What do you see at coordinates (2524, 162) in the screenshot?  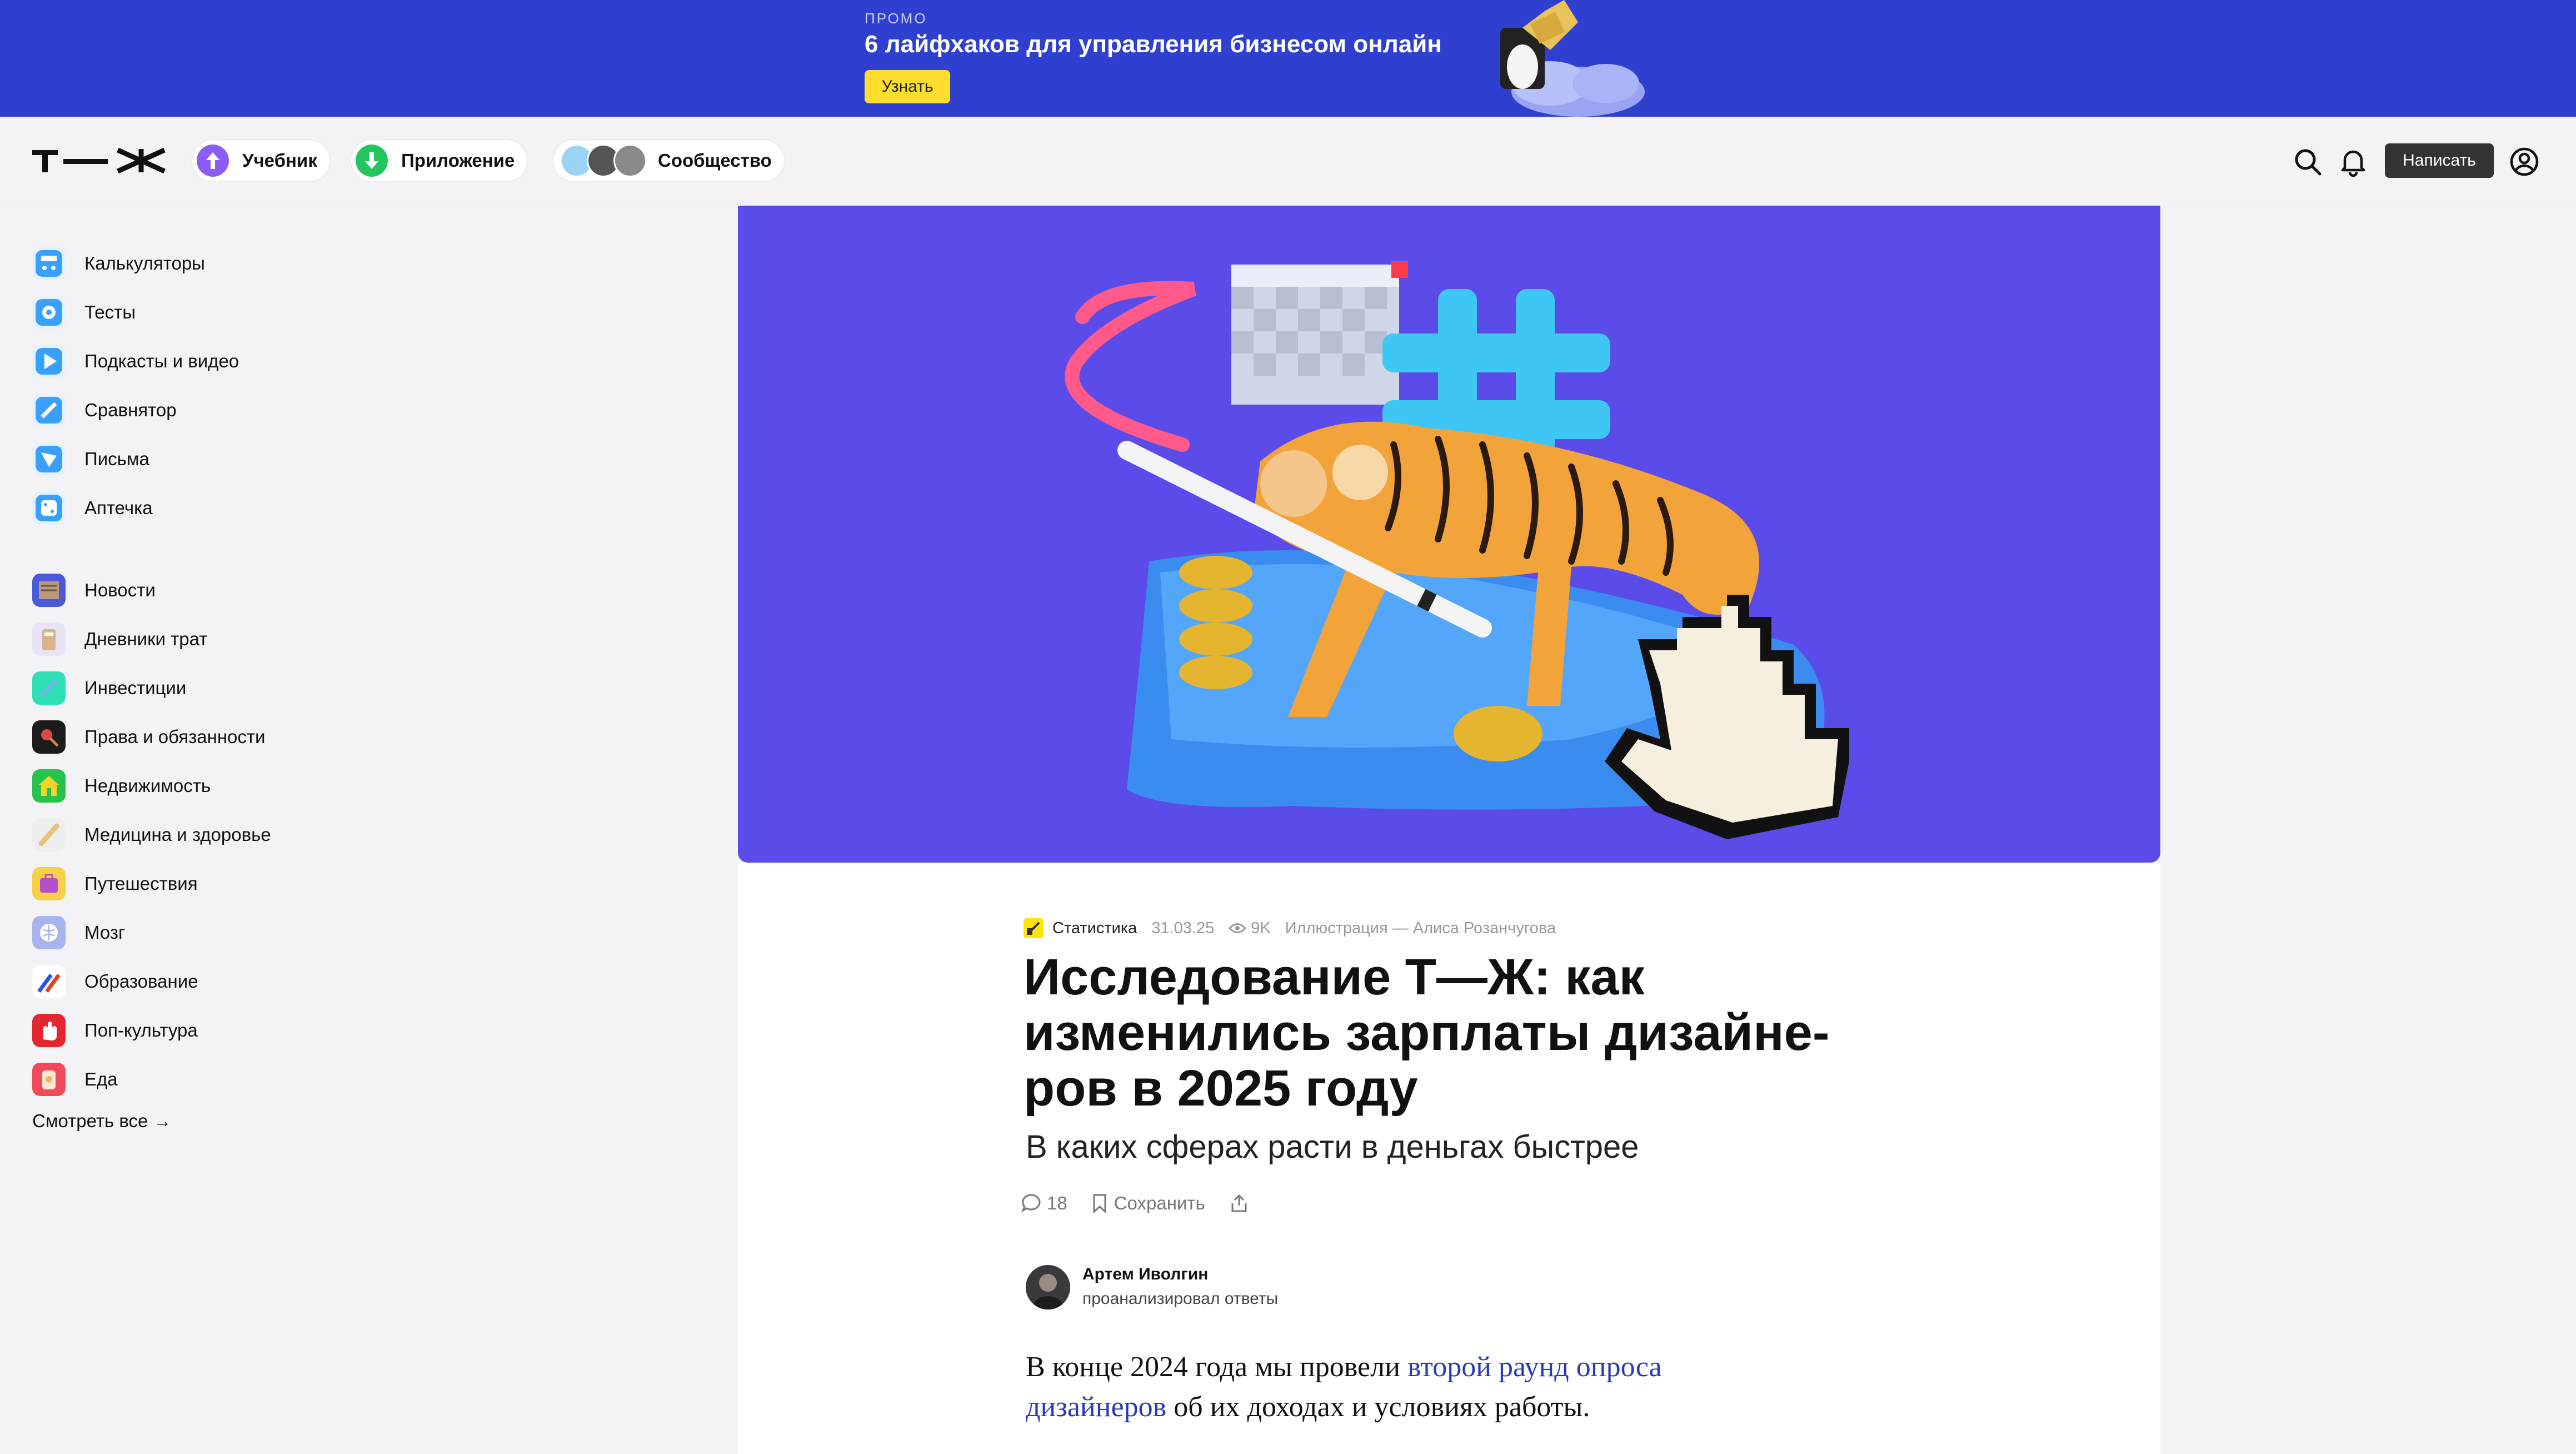 I see `profile-icon` at bounding box center [2524, 162].